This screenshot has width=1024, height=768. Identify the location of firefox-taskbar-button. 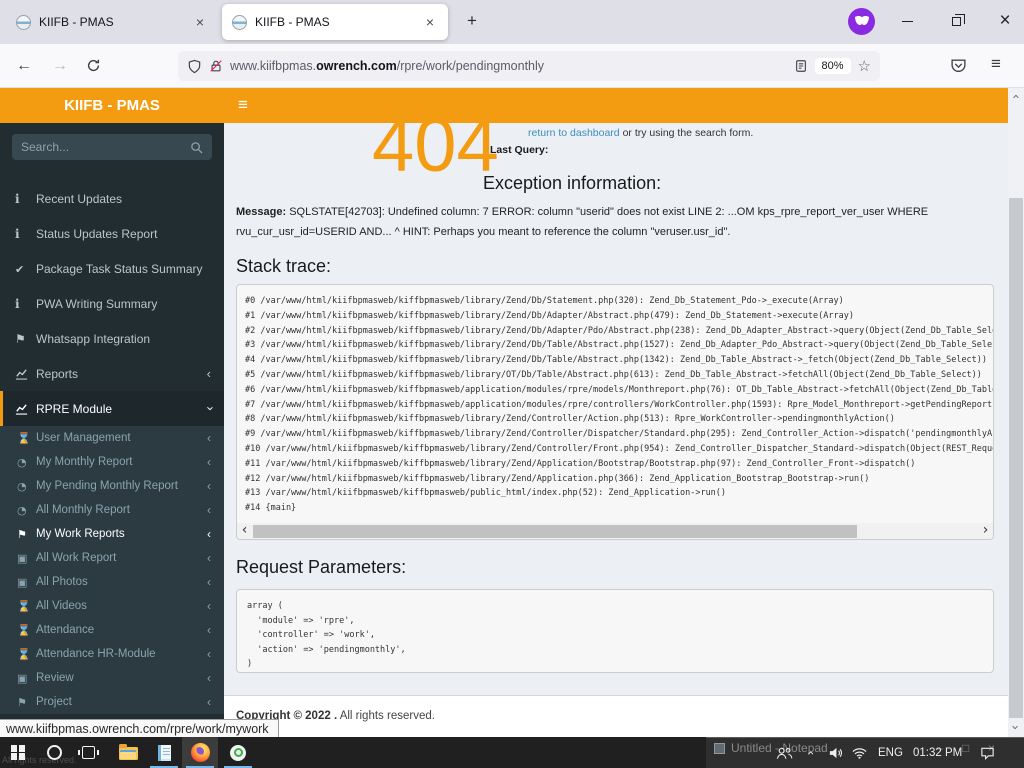
(200, 752).